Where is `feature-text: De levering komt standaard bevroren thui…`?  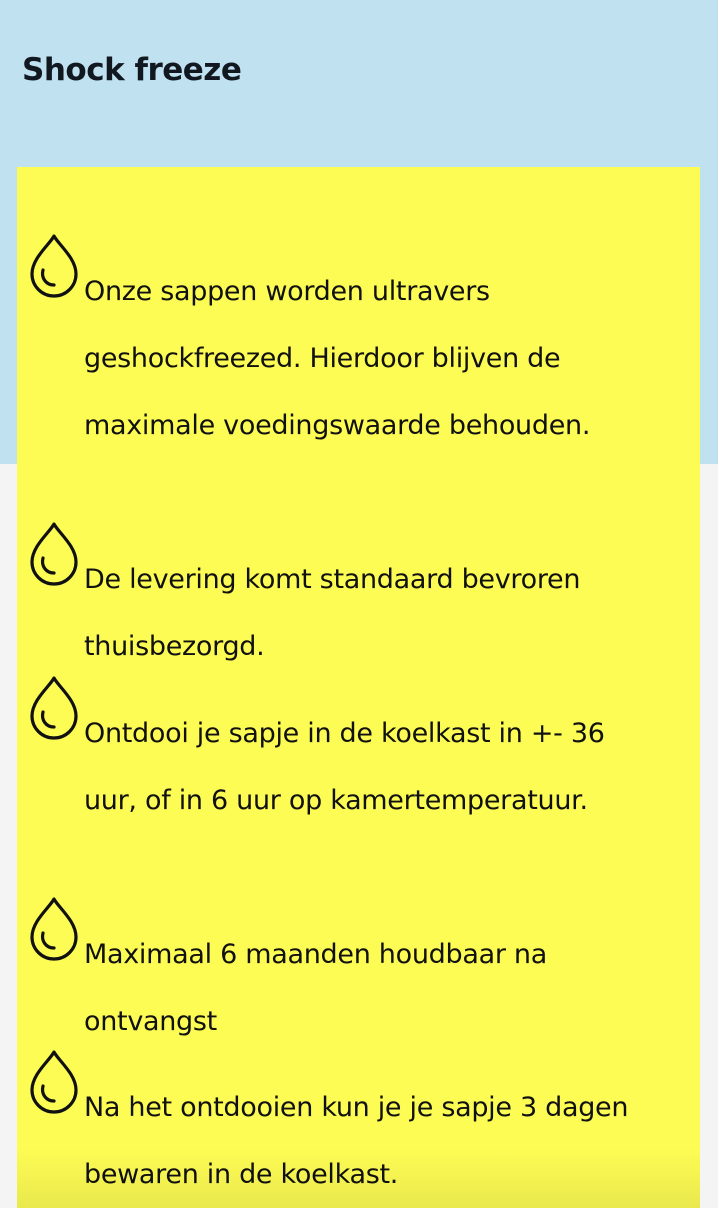
feature-text: De levering komt standaard bevroren thui… is located at coordinates (332, 613).